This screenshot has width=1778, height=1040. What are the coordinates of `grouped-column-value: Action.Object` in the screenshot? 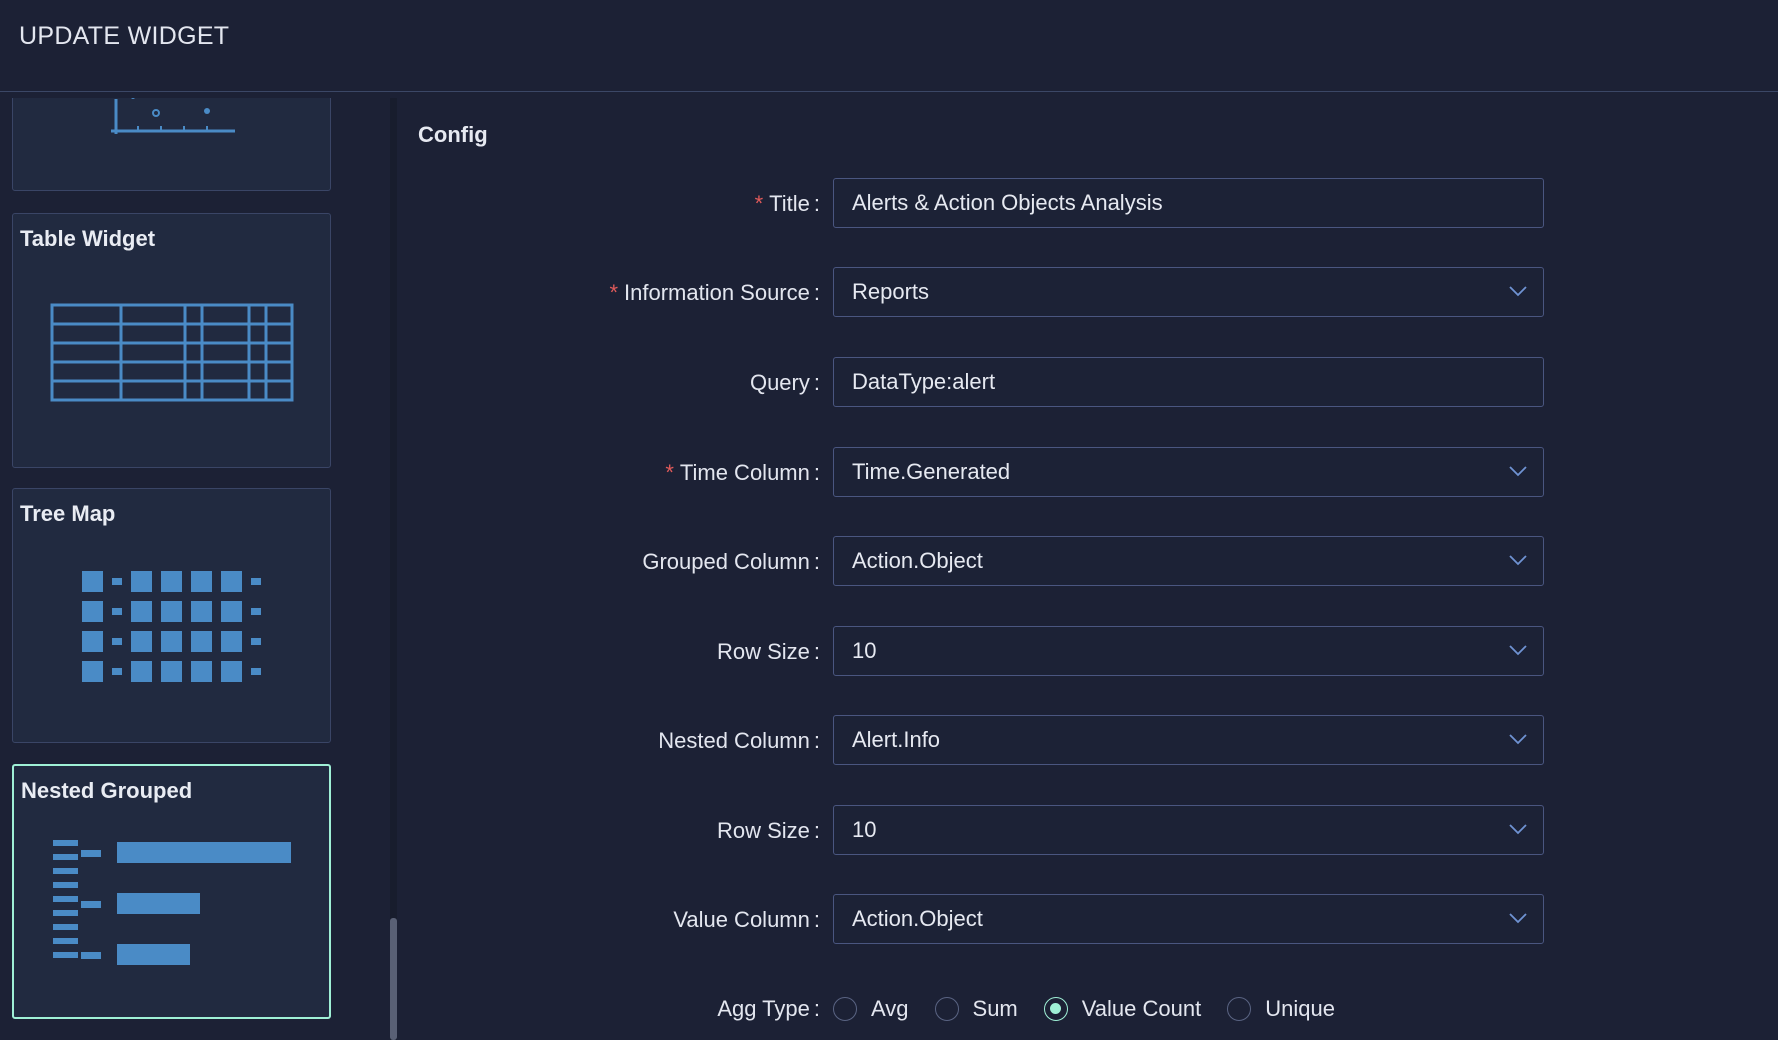 It's located at (917, 560).